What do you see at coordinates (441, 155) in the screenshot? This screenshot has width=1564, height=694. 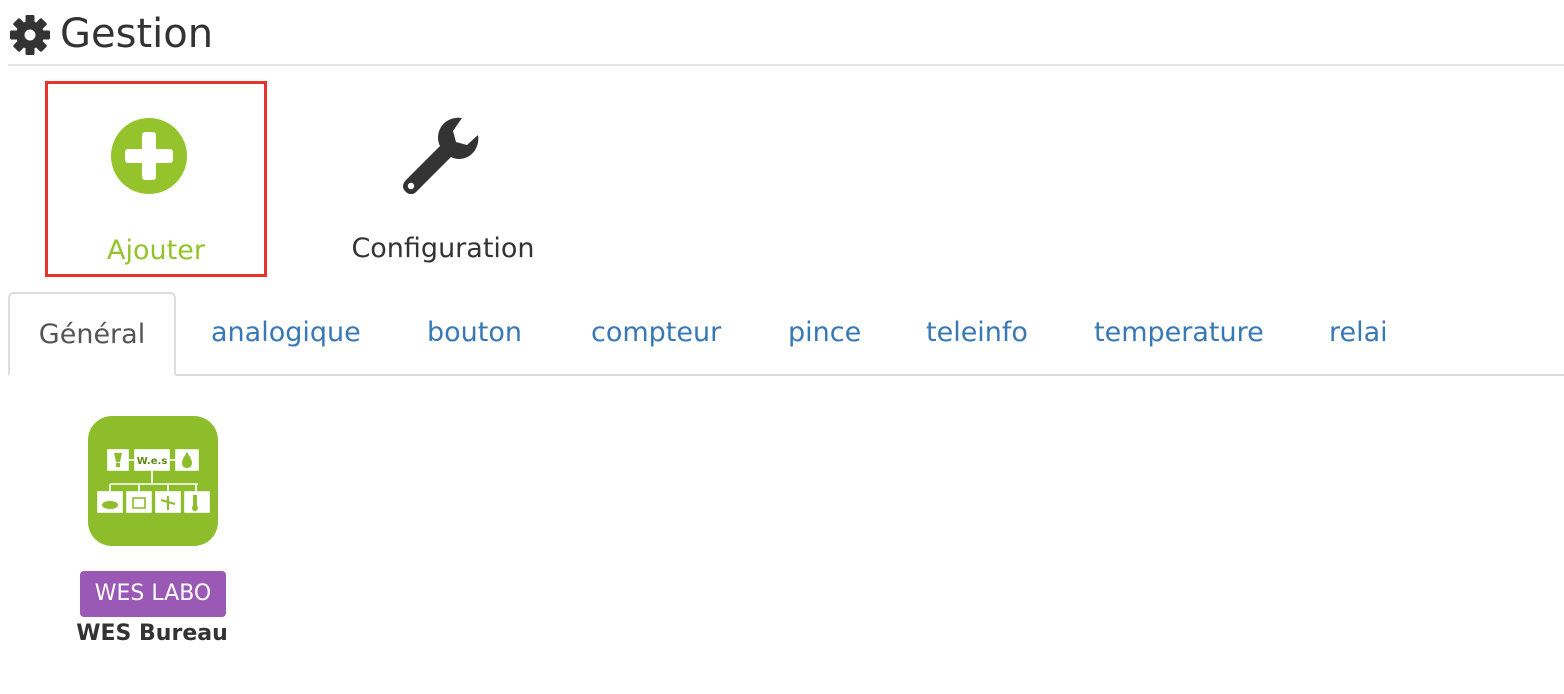 I see `wrench-icon` at bounding box center [441, 155].